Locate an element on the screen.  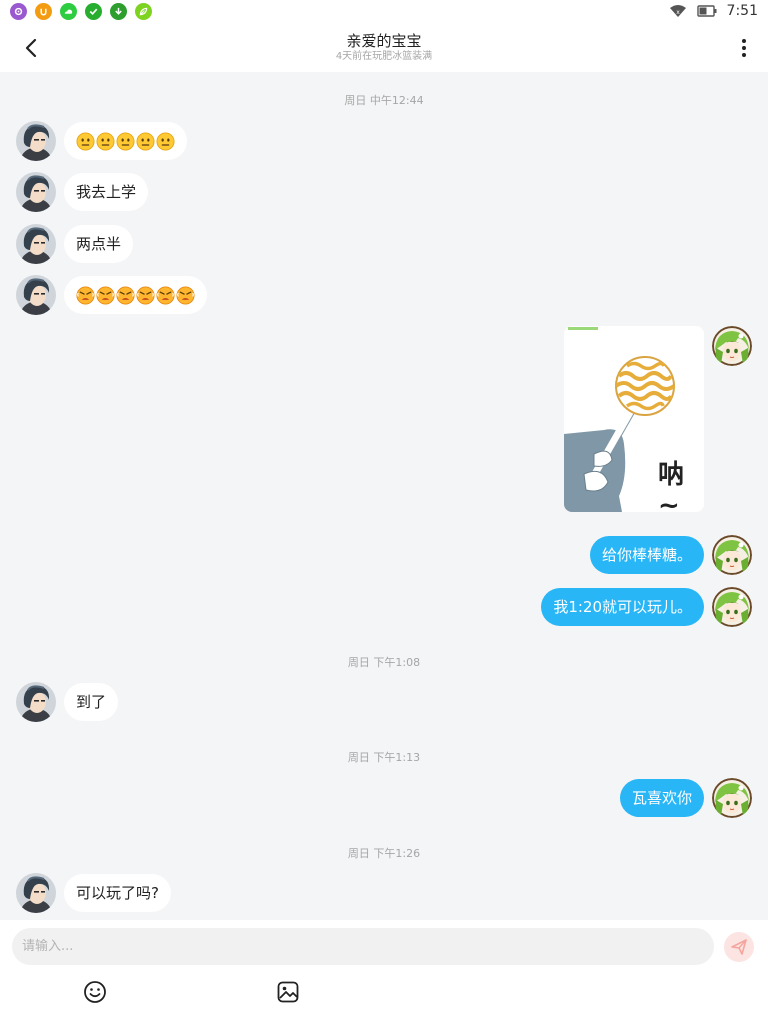
message-row: 可以玩了吗? is located at coordinates (384, 893).